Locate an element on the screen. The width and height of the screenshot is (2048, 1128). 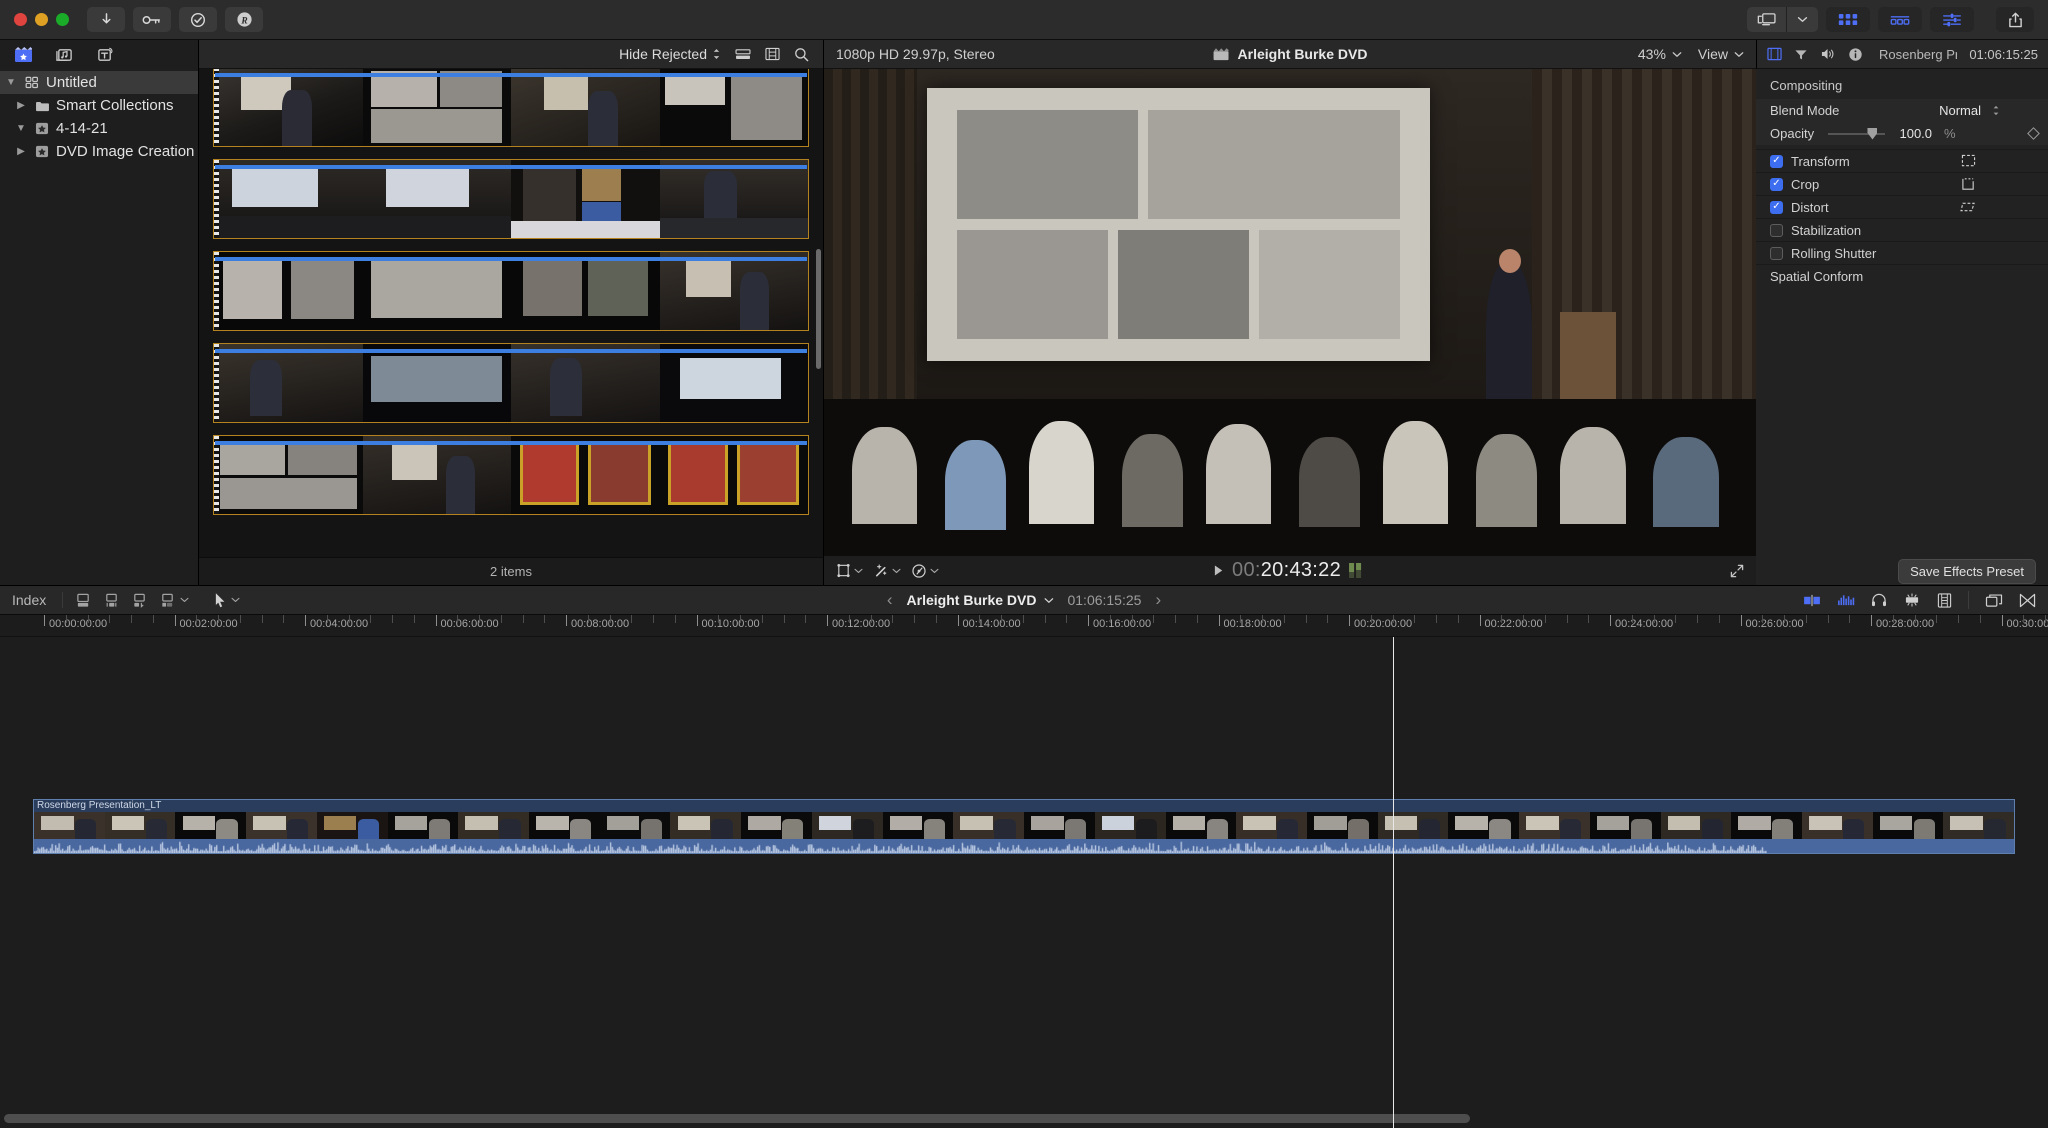
fullscreen-button is located at coordinates (1737, 571).